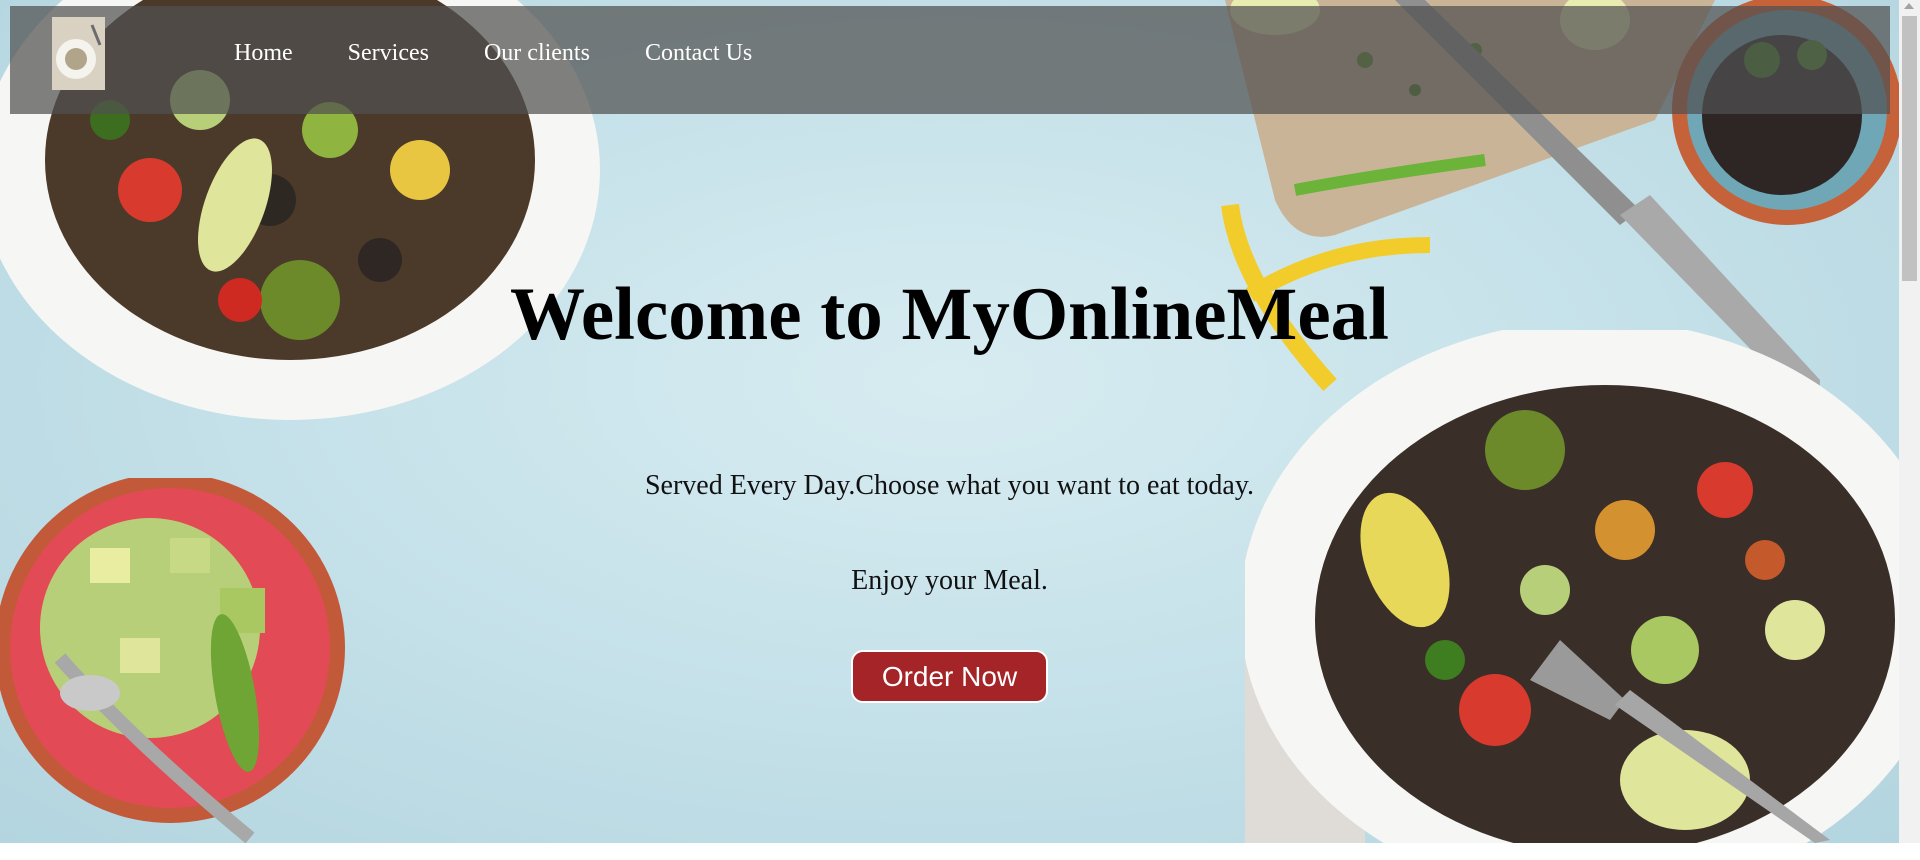 The height and width of the screenshot is (860, 1920). Describe the element at coordinates (698, 53) in the screenshot. I see `nav-link-contact-us: Contact Us` at that location.